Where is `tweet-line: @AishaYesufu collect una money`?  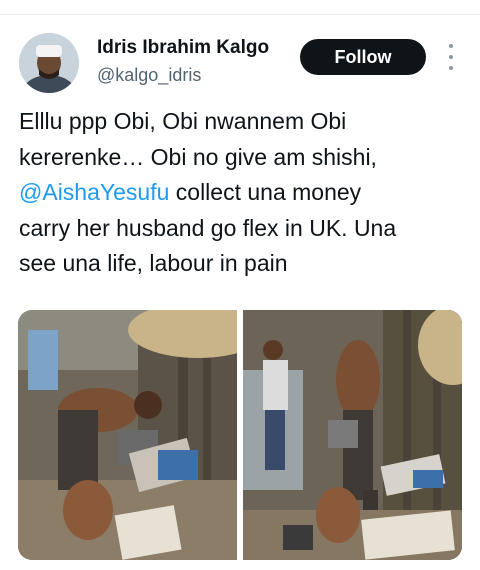
tweet-line: @AishaYesufu collect una money is located at coordinates (244, 193).